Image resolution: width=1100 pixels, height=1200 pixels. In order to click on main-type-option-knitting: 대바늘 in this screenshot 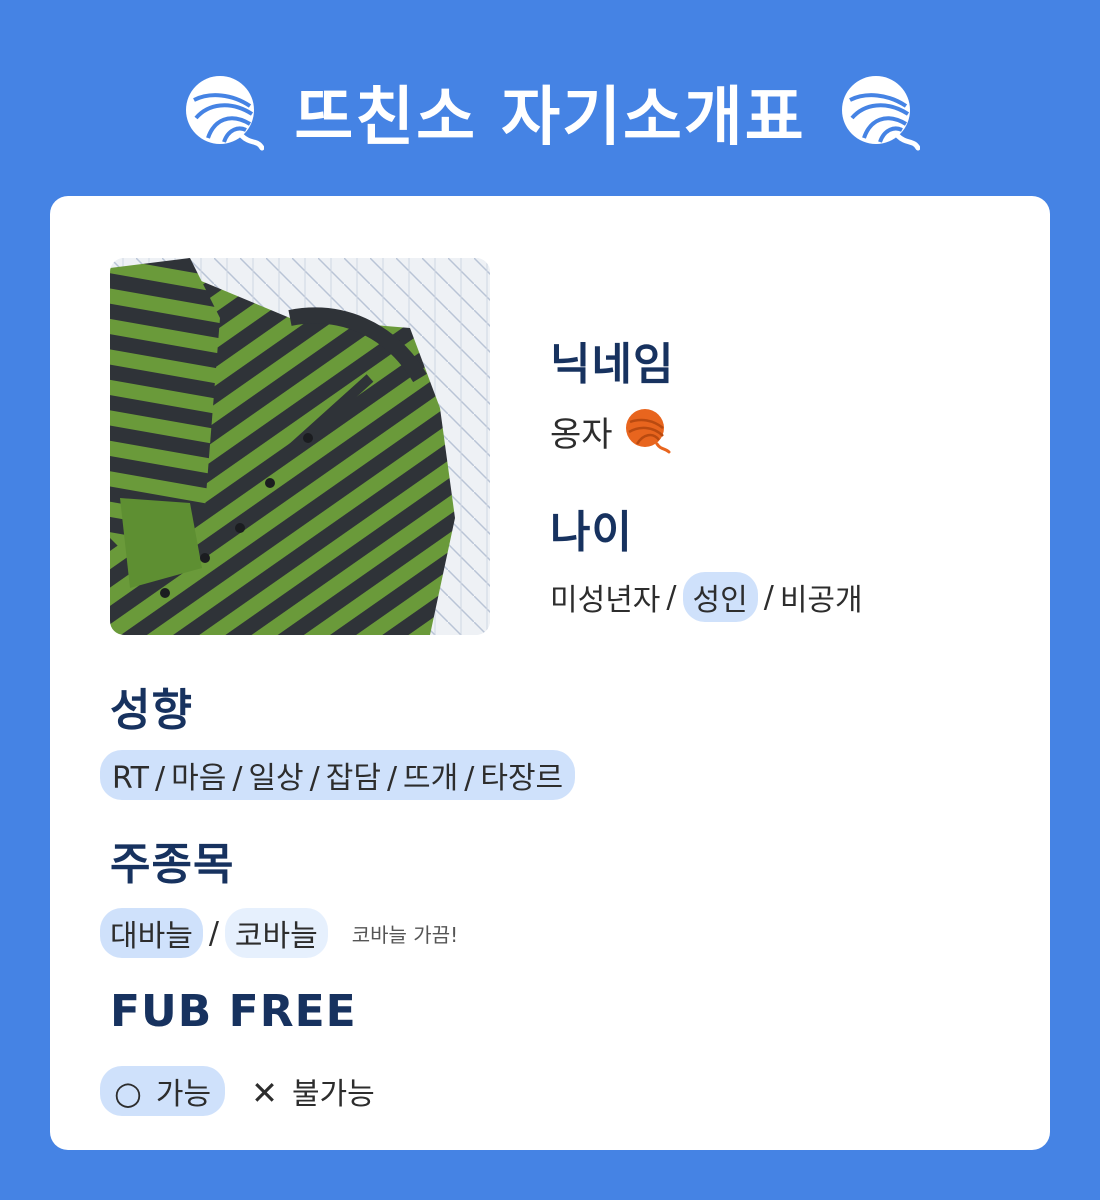, I will do `click(151, 933)`.